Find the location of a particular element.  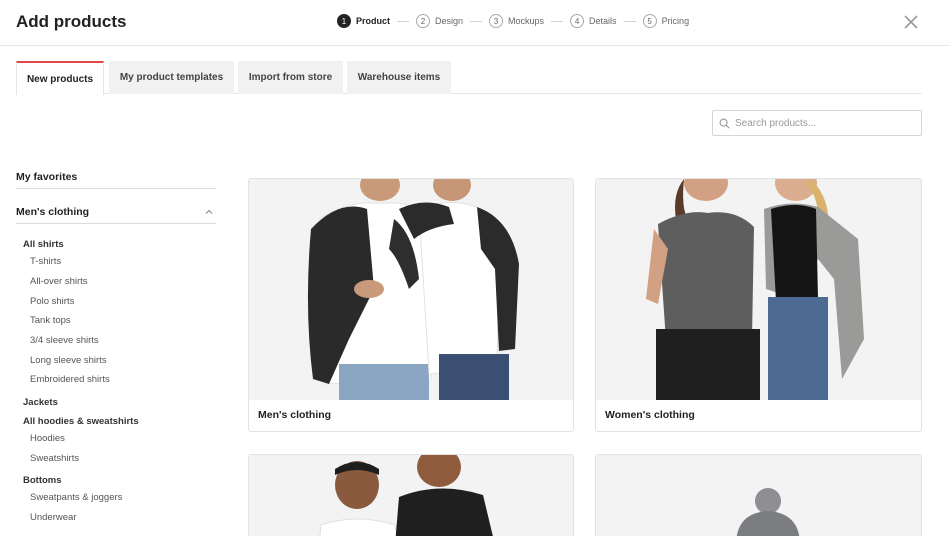

category-label: Men's clothing is located at coordinates (53, 212).